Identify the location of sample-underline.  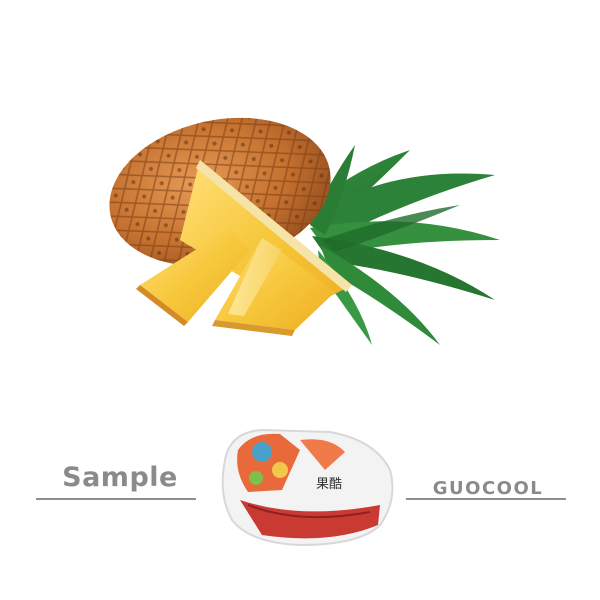
(116, 499).